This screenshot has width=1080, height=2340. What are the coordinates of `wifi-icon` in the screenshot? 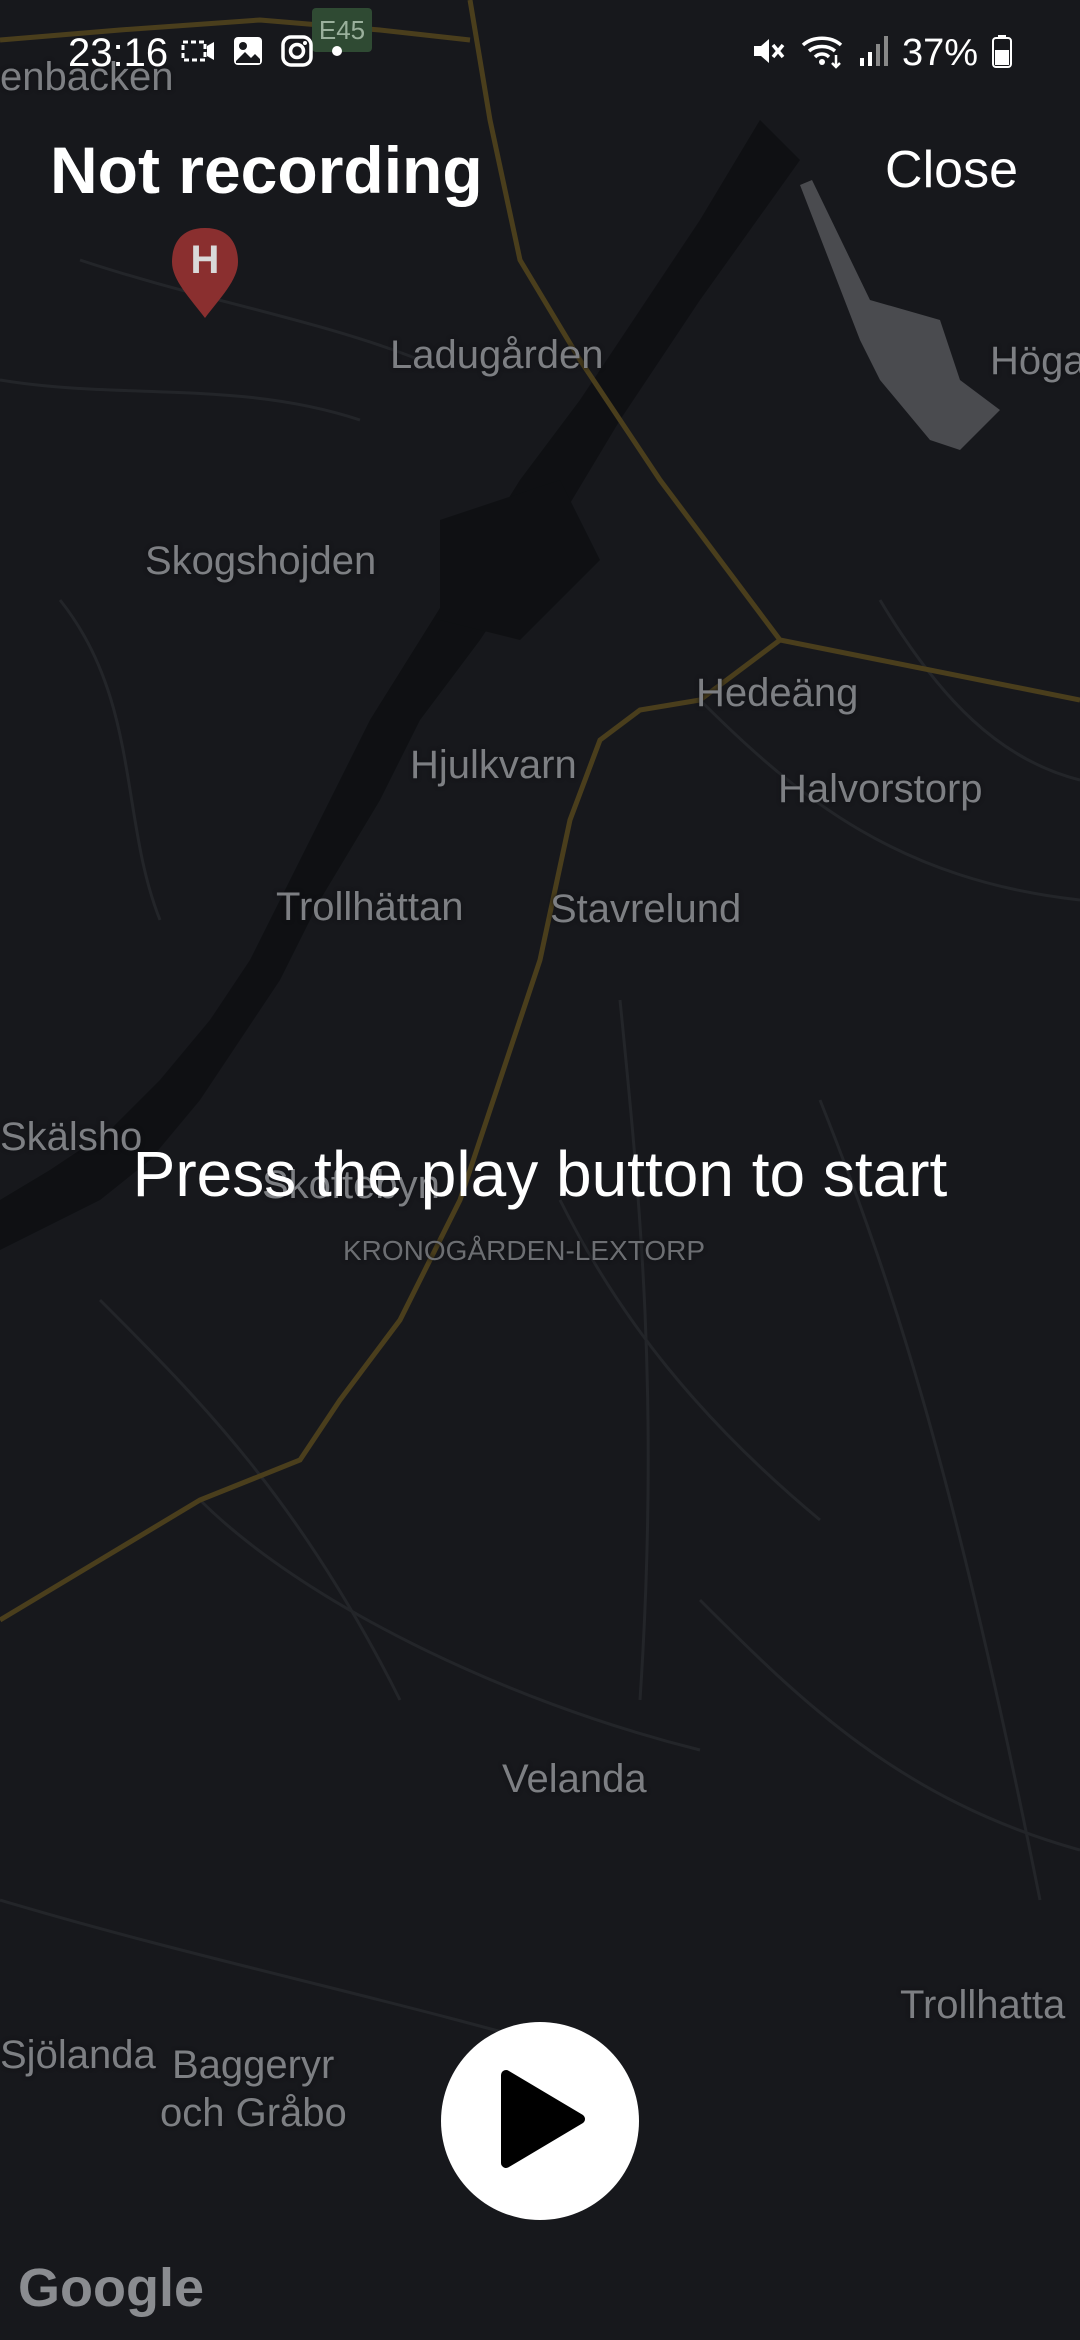 It's located at (822, 53).